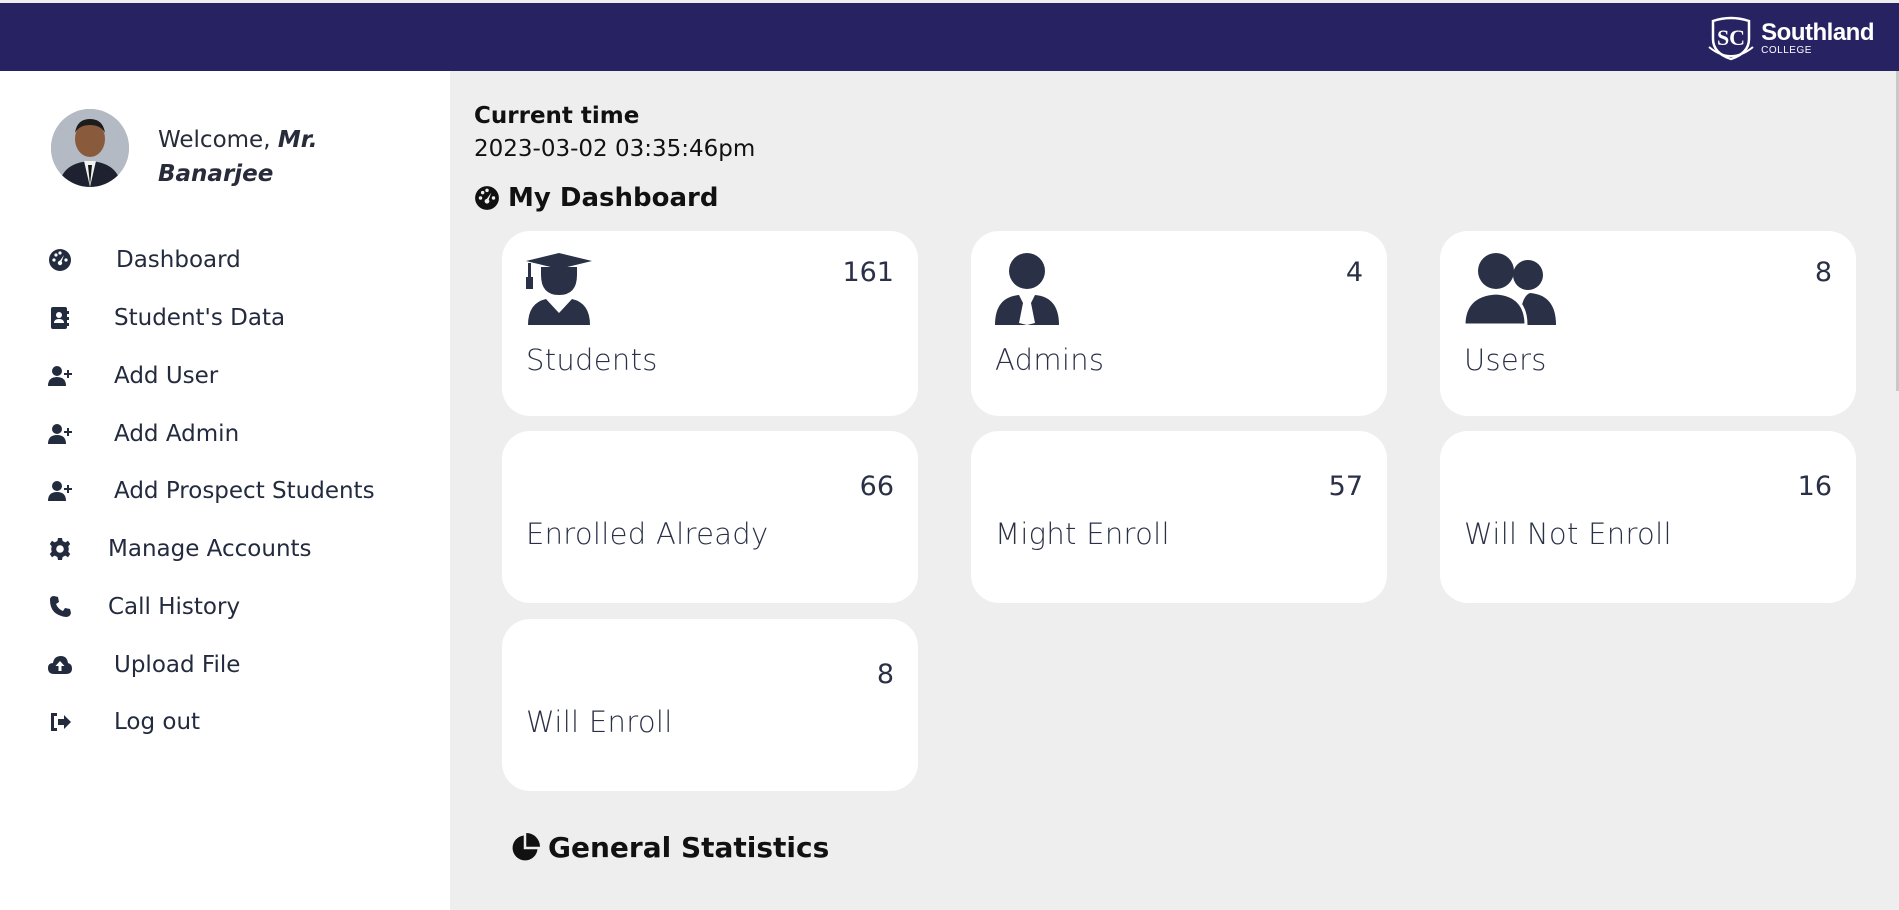 The height and width of the screenshot is (910, 1899). Describe the element at coordinates (1082, 534) in the screenshot. I see `might-enroll-label: Might Enroll` at that location.